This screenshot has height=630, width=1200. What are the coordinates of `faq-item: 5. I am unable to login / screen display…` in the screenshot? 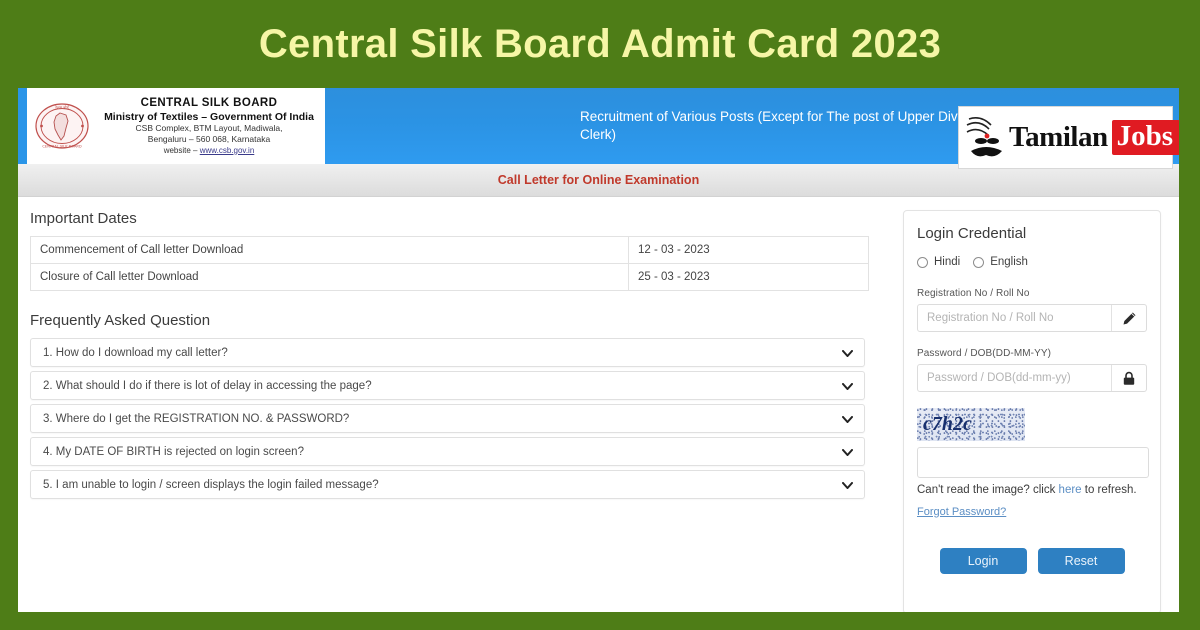 It's located at (447, 484).